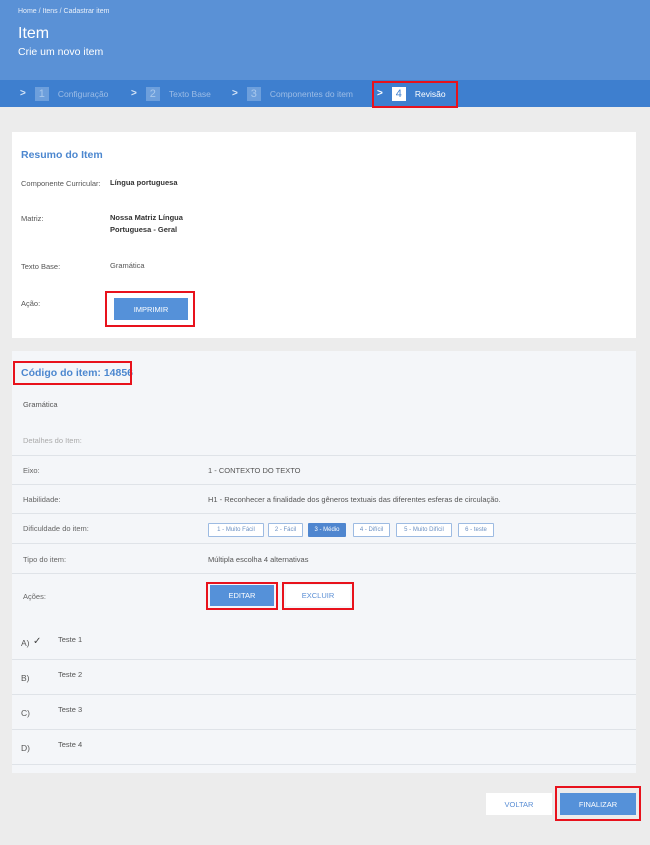 Image resolution: width=650 pixels, height=845 pixels. Describe the element at coordinates (242, 596) in the screenshot. I see `highlight-box-editar` at that location.